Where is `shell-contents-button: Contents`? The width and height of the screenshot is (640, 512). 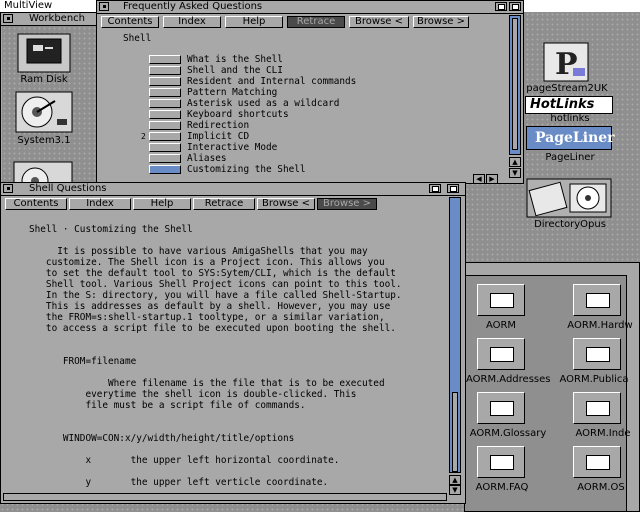
shell-contents-button: Contents is located at coordinates (36, 204).